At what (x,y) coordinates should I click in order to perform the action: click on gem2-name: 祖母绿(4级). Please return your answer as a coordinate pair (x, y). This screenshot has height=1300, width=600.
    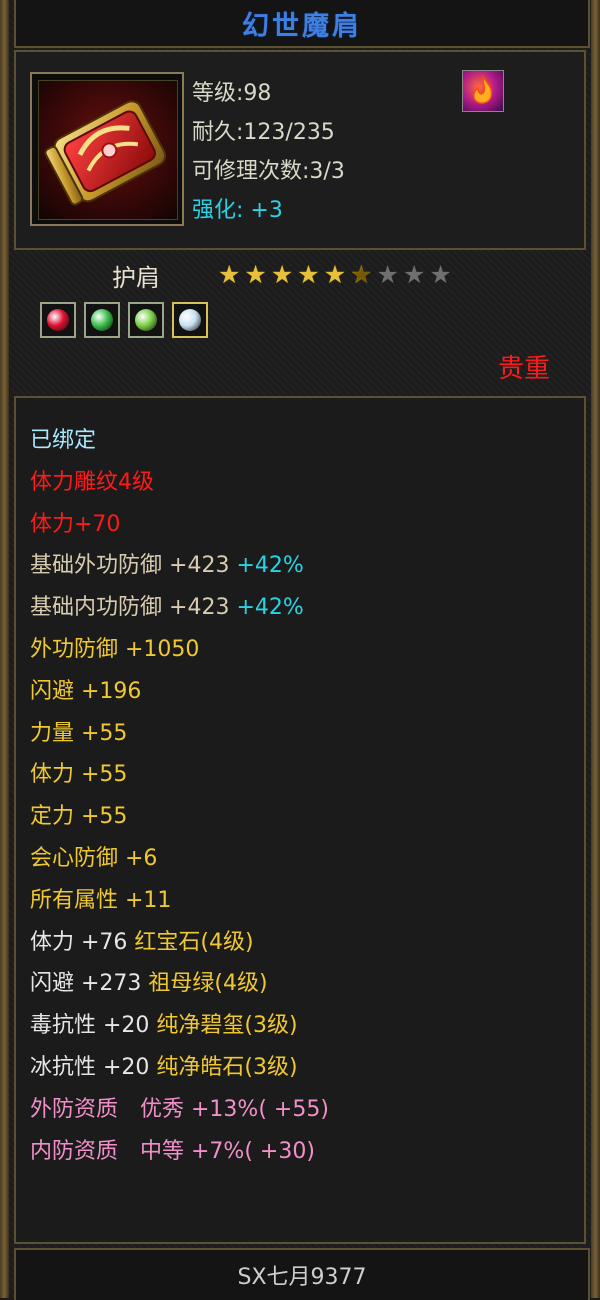
    Looking at the image, I should click on (208, 984).